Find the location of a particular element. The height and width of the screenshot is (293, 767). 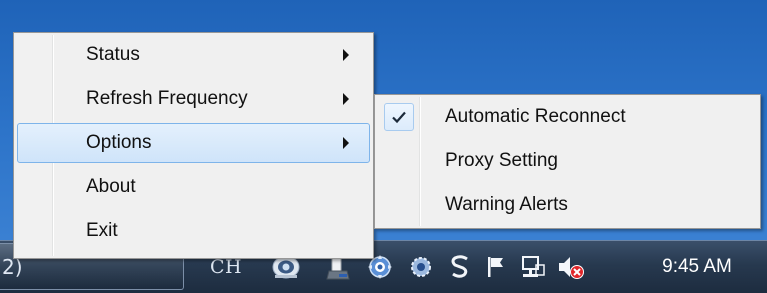

menu-item-options: Options is located at coordinates (193, 143).